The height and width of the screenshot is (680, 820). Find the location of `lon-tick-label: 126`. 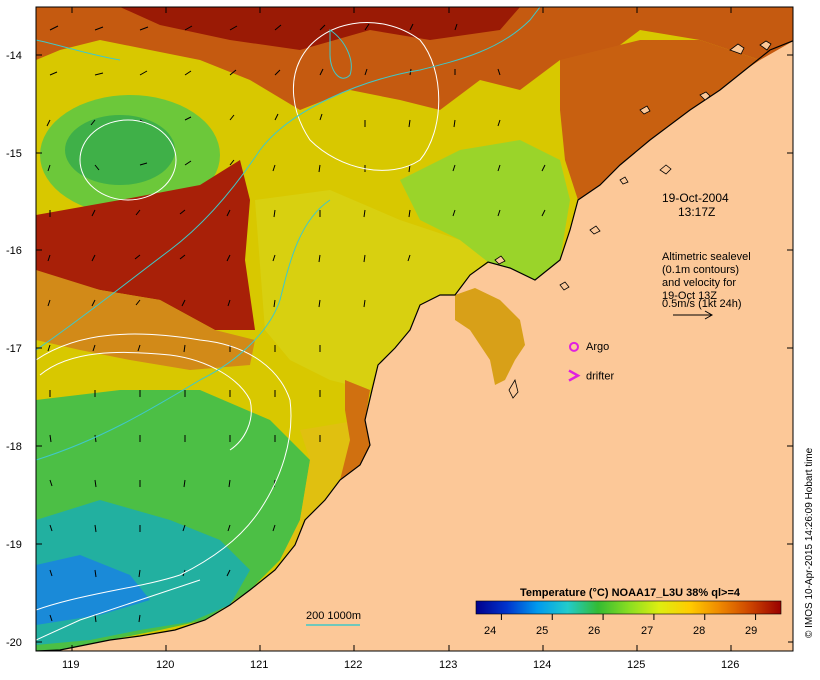

lon-tick-label: 126 is located at coordinates (730, 665).